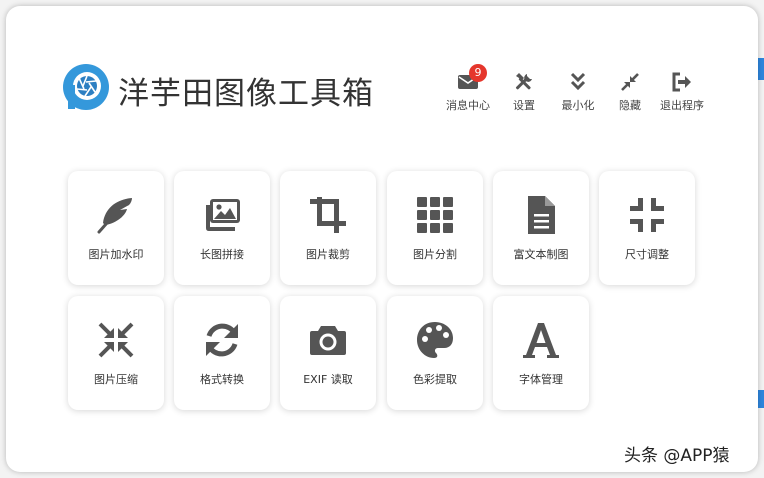 Image resolution: width=764 pixels, height=478 pixels. What do you see at coordinates (578, 82) in the screenshot?
I see `double-chevron-down-icon` at bounding box center [578, 82].